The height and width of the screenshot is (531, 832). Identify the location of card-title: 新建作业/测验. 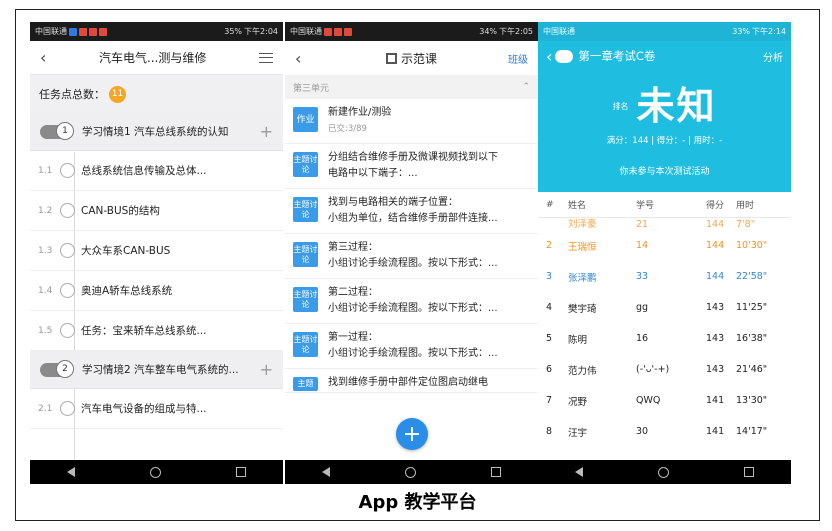
(360, 112).